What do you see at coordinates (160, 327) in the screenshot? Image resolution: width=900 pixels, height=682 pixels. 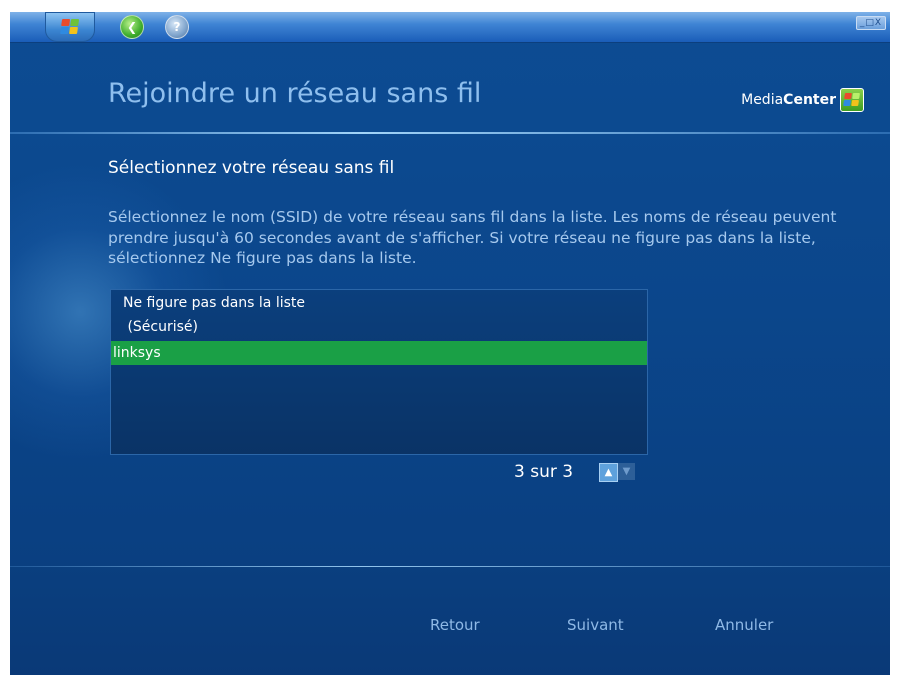 I see `list-item-label: (Sécurisé)` at bounding box center [160, 327].